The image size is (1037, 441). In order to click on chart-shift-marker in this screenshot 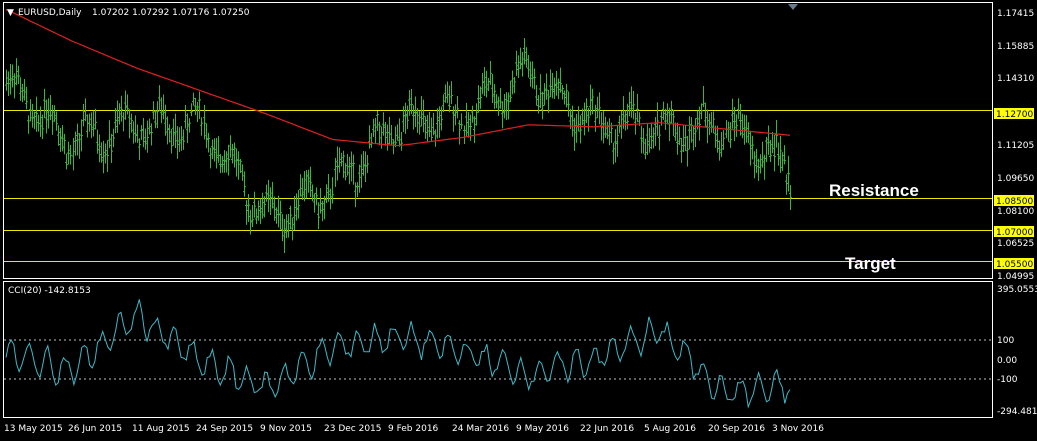, I will do `click(793, 7)`.